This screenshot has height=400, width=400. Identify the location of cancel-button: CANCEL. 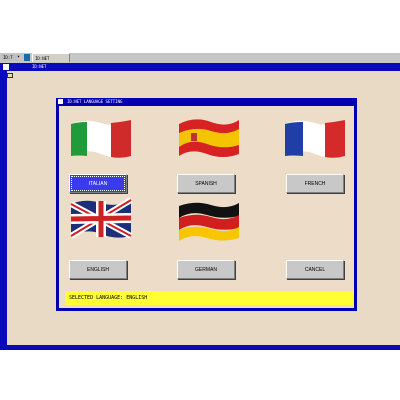
(315, 269).